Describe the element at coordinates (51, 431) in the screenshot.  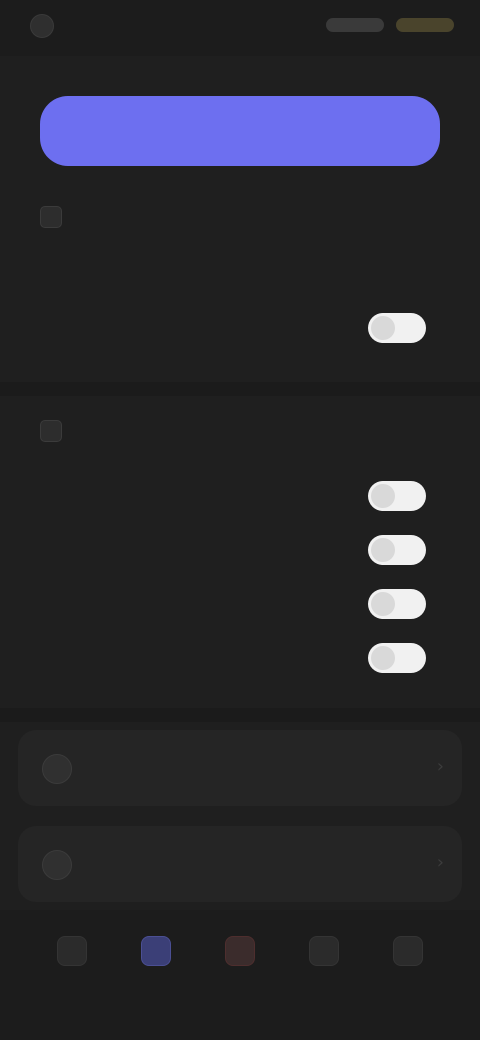
I see `section-2-icon` at that location.